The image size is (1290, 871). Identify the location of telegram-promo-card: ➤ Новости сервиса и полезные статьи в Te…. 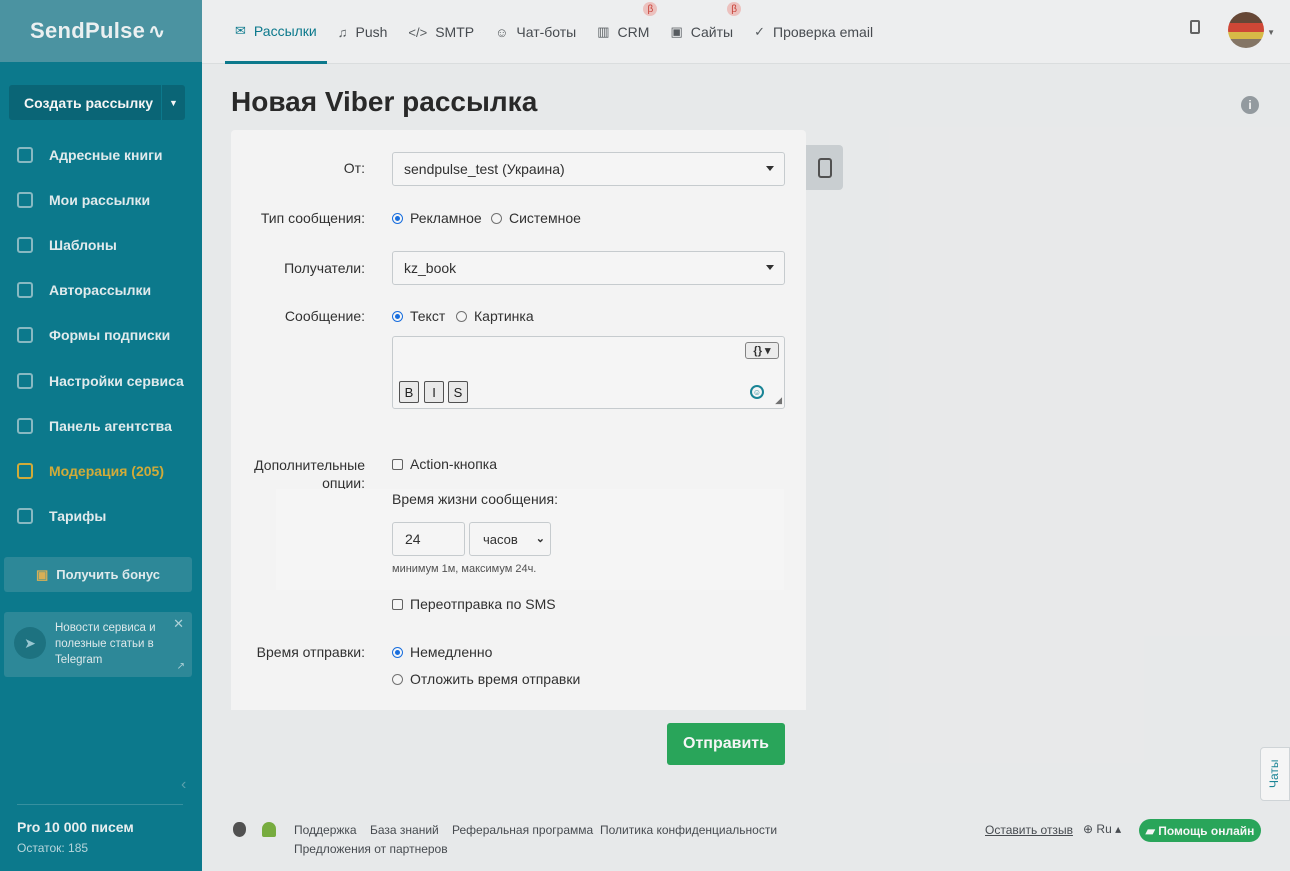
(98, 644).